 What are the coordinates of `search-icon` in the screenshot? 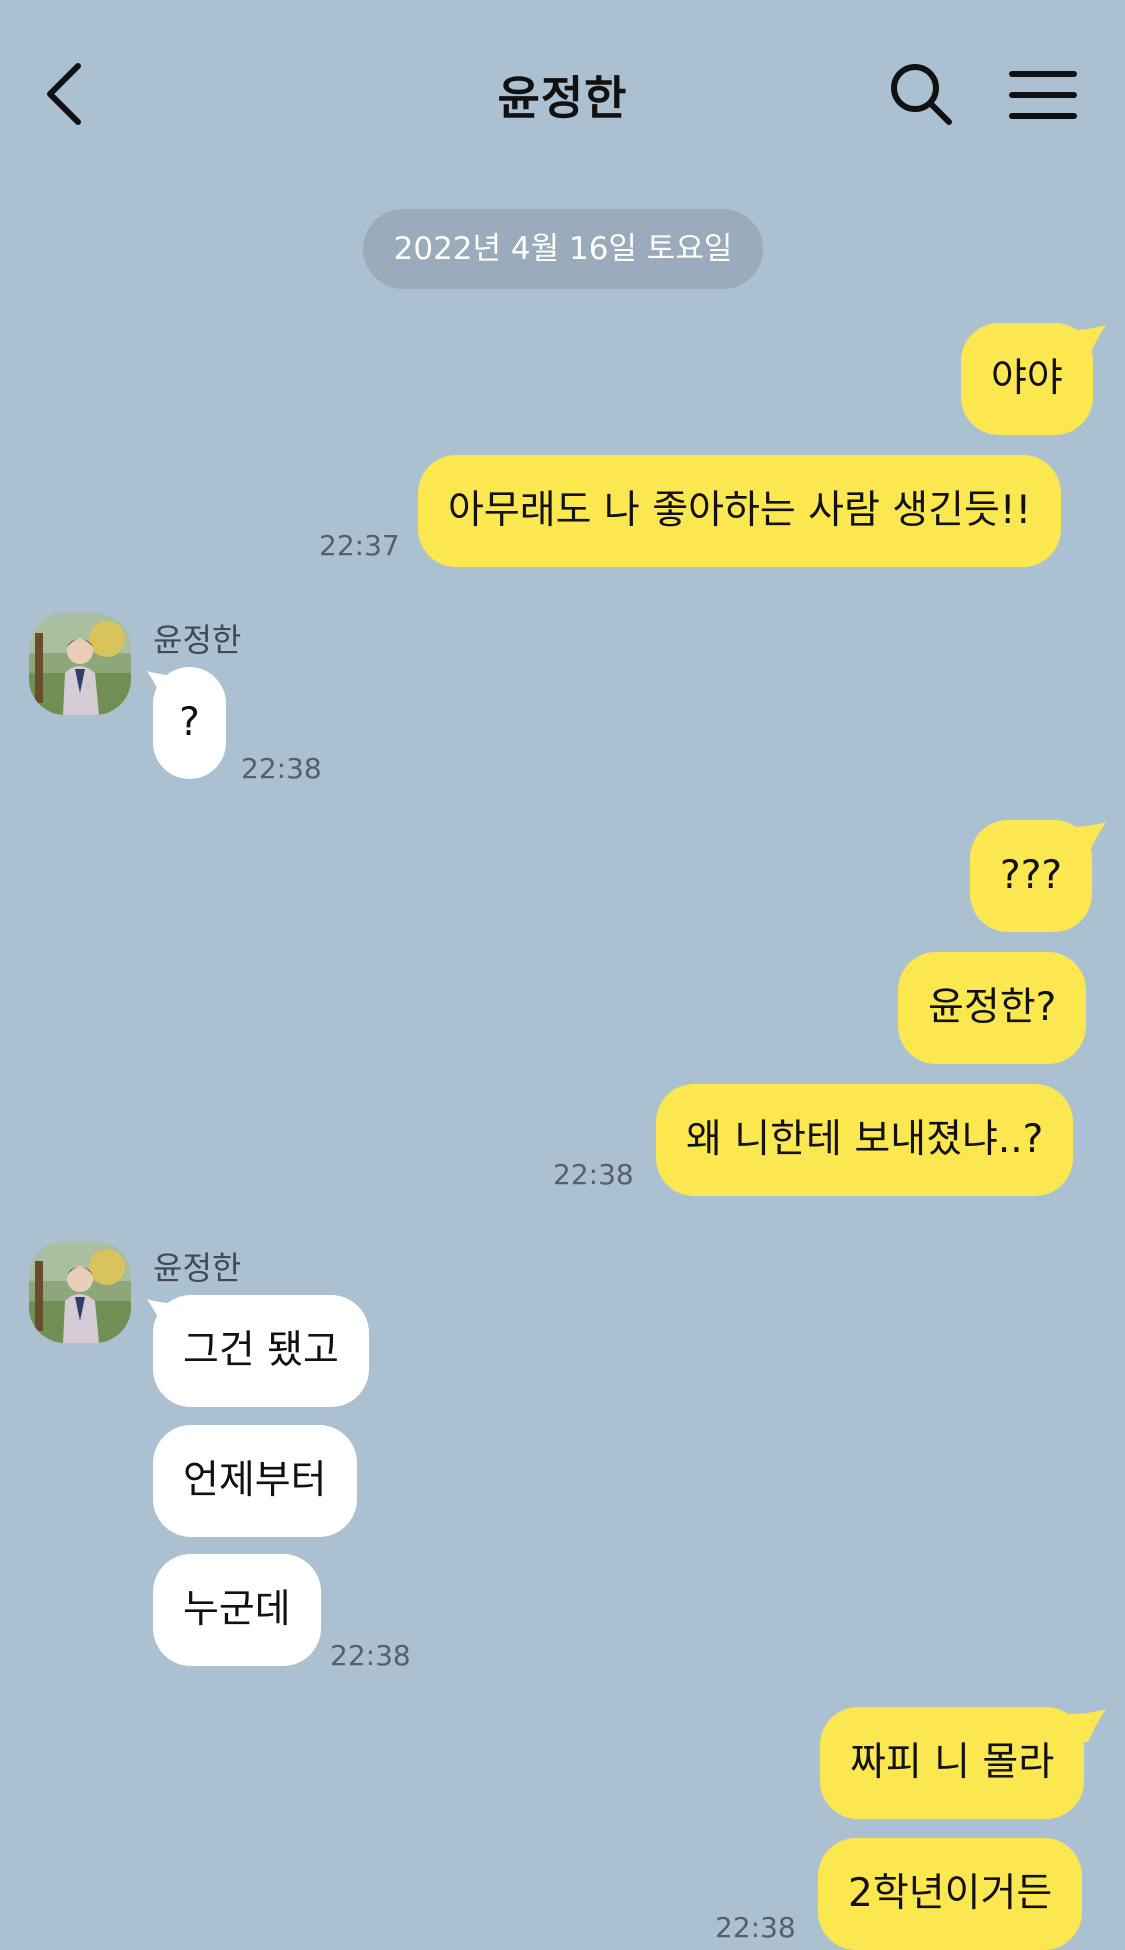 It's located at (921, 94).